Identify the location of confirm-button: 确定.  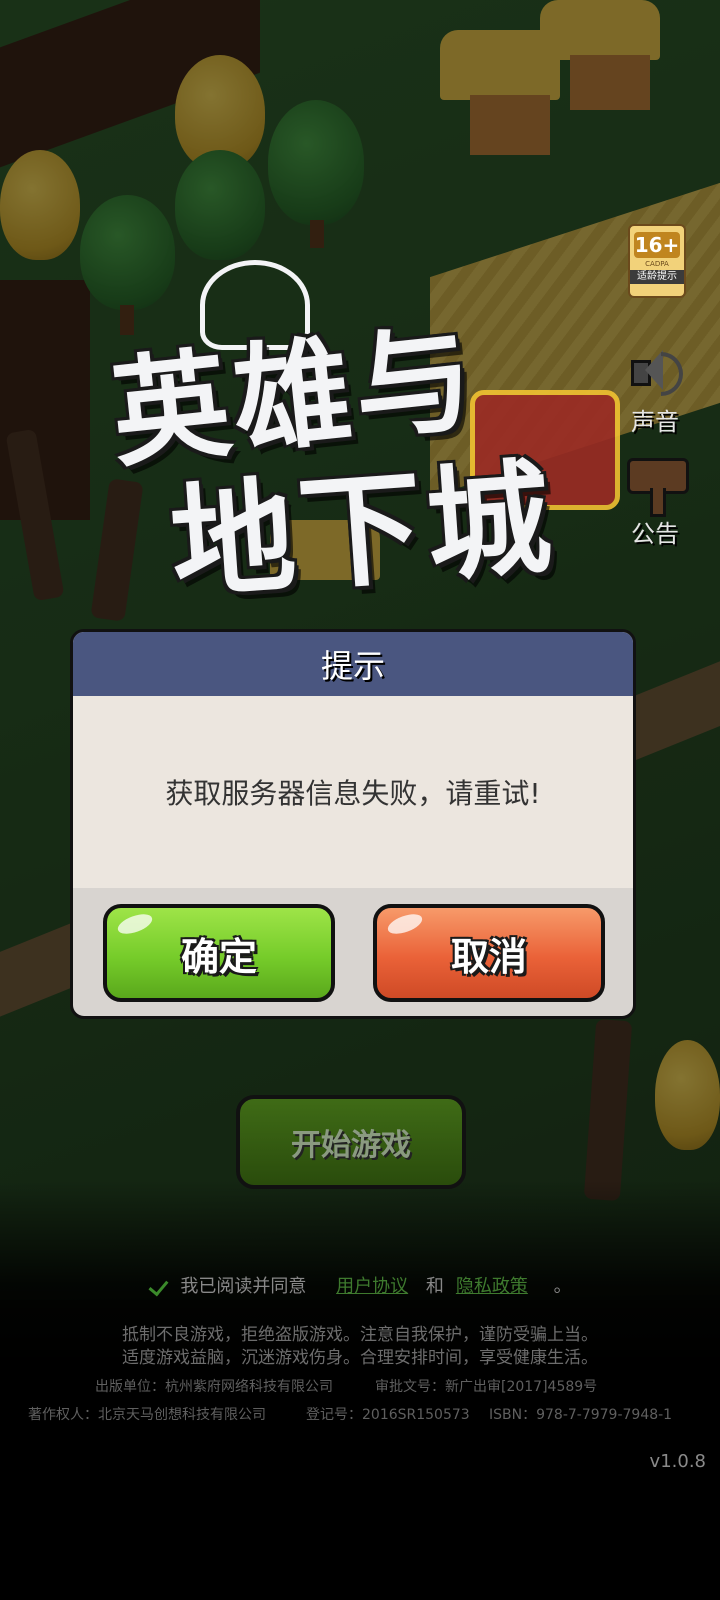
(219, 953).